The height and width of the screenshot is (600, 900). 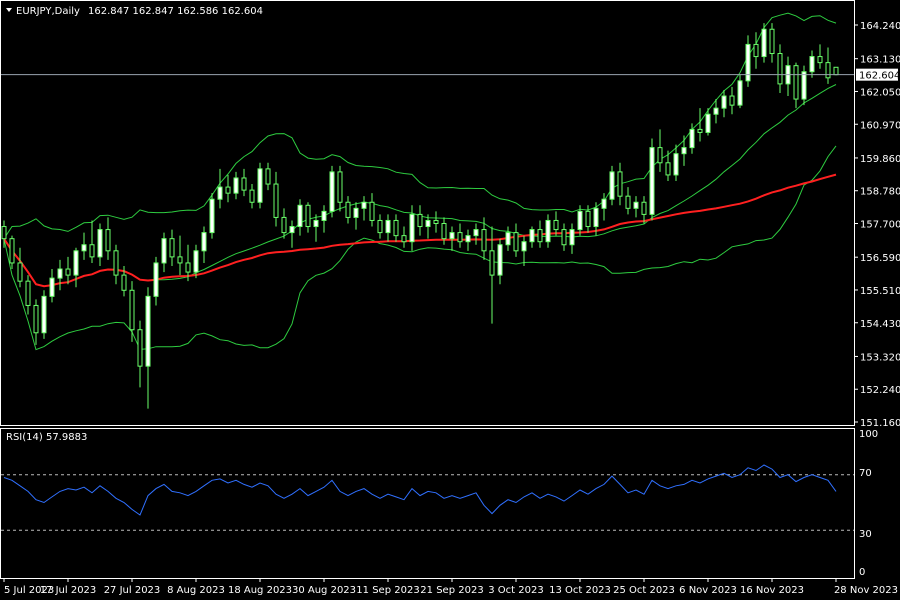 I want to click on price-tick-12: 151.160, so click(x=880, y=423).